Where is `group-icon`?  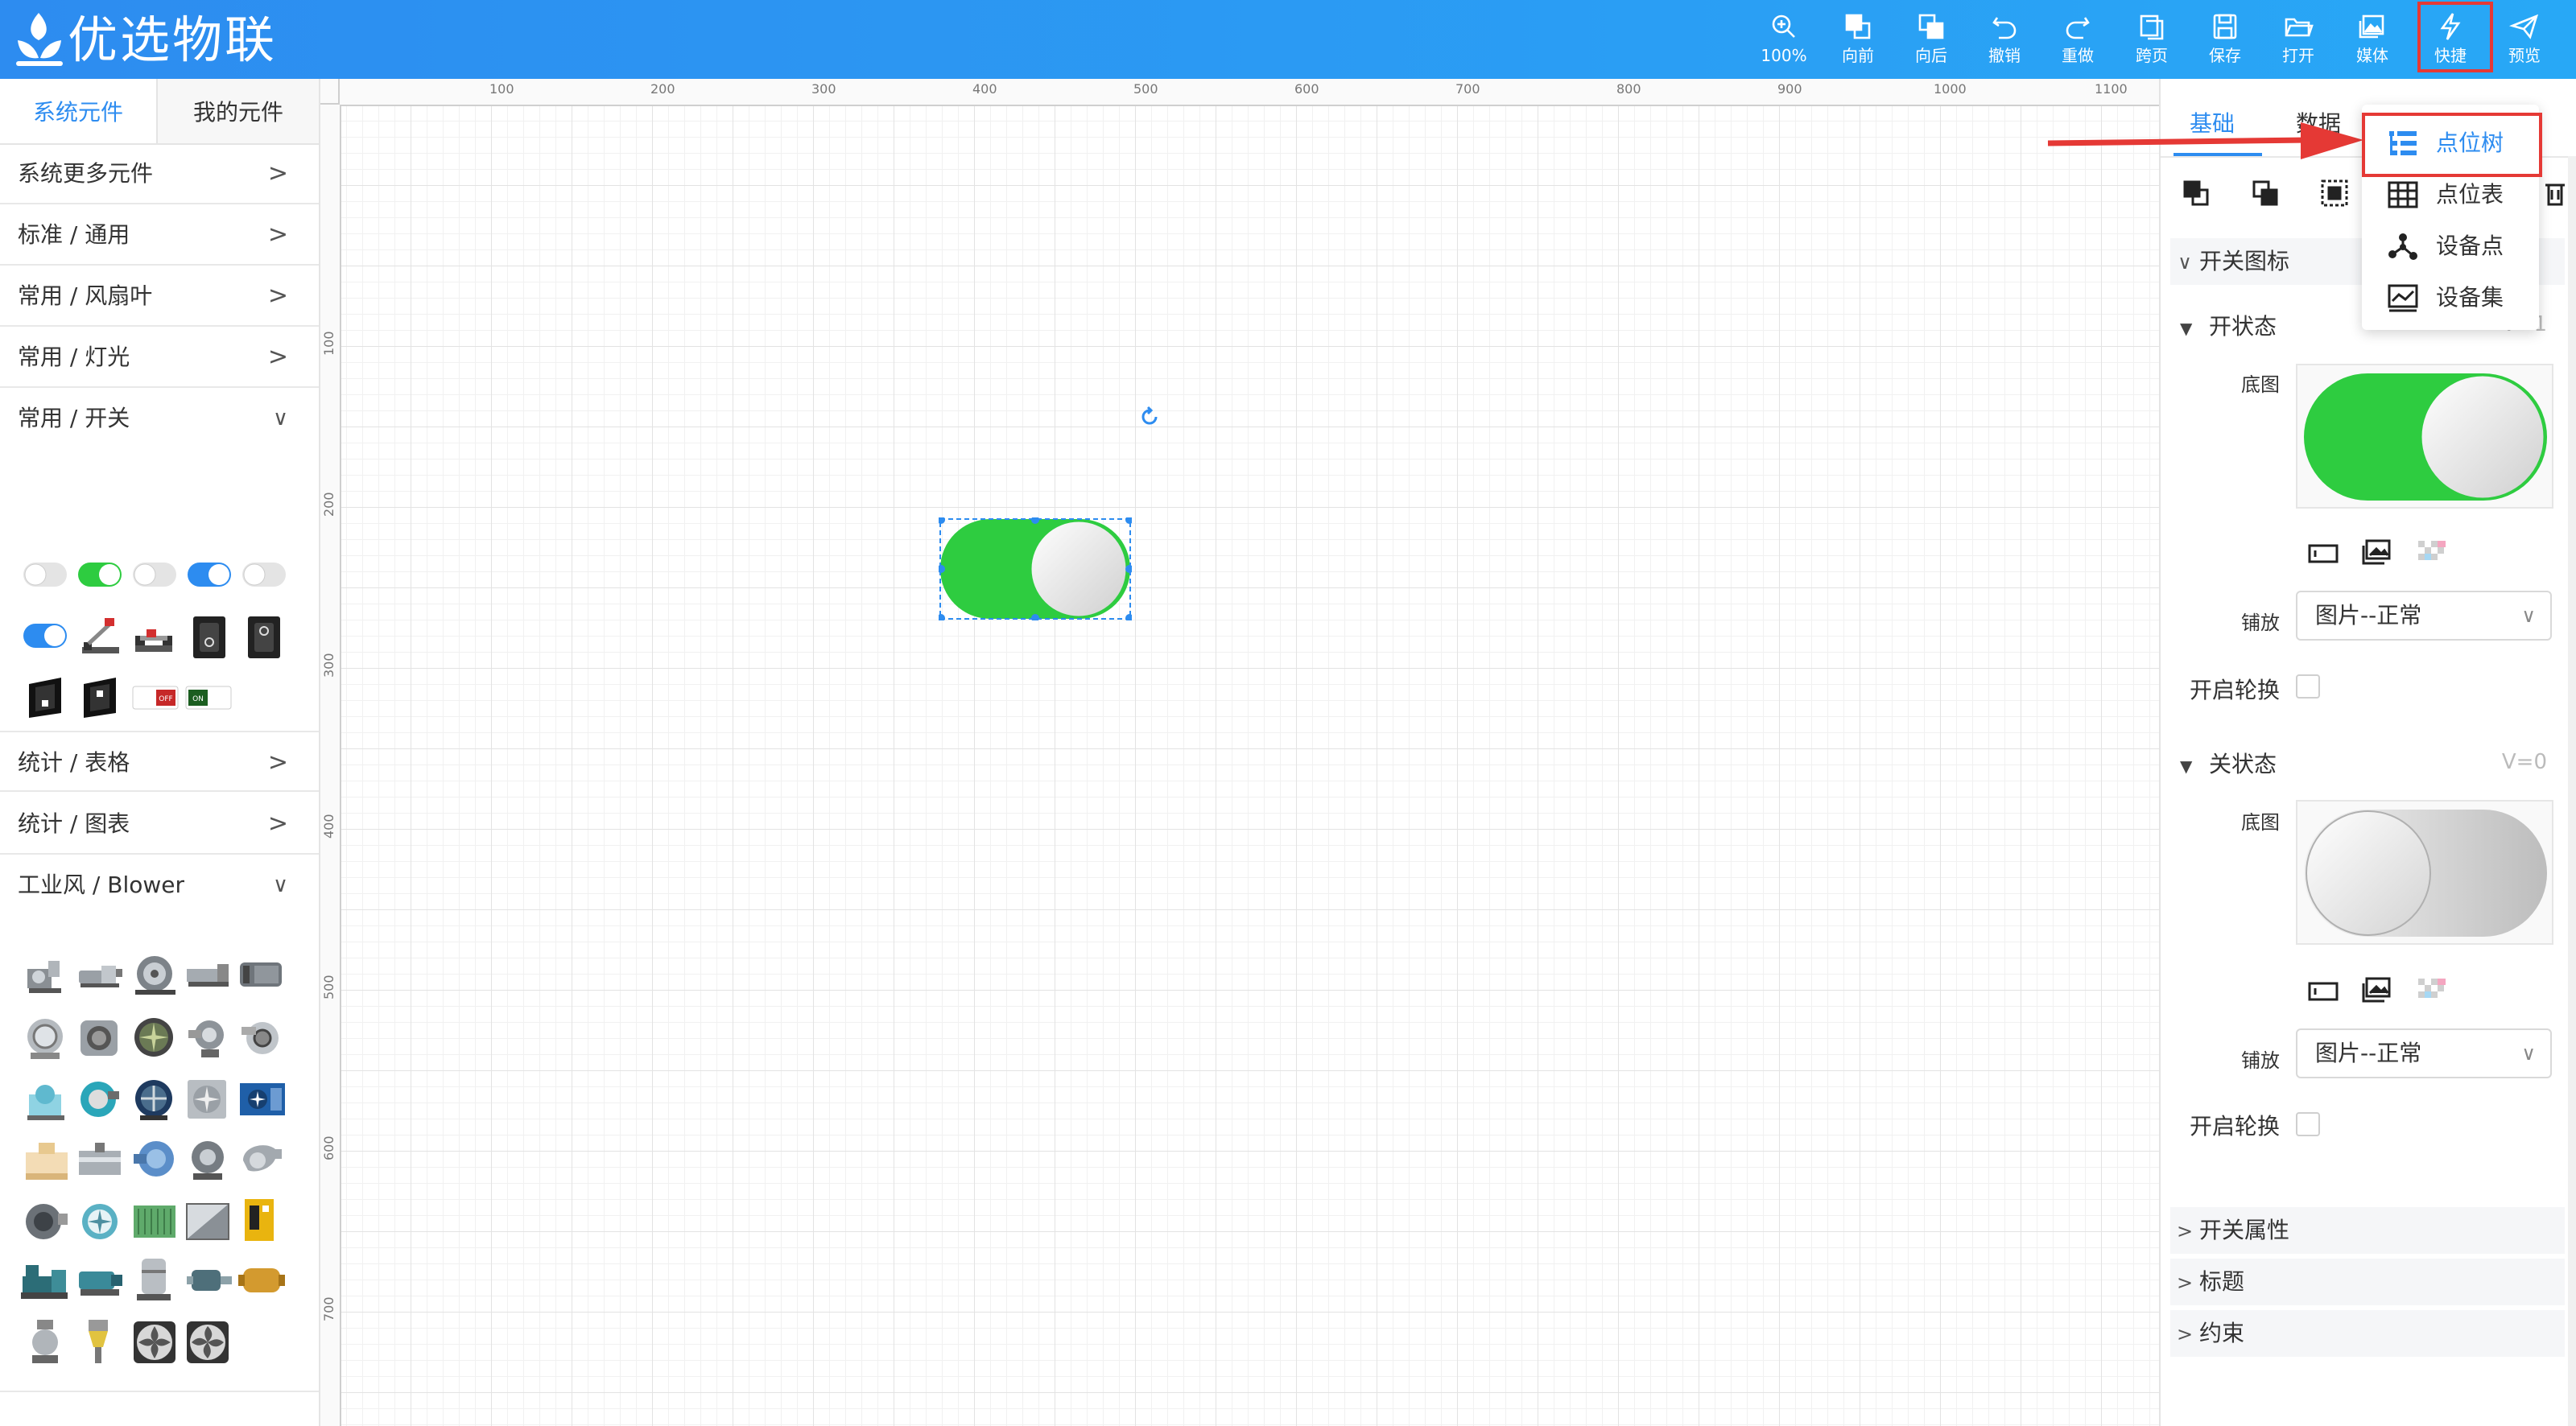 group-icon is located at coordinates (2334, 193).